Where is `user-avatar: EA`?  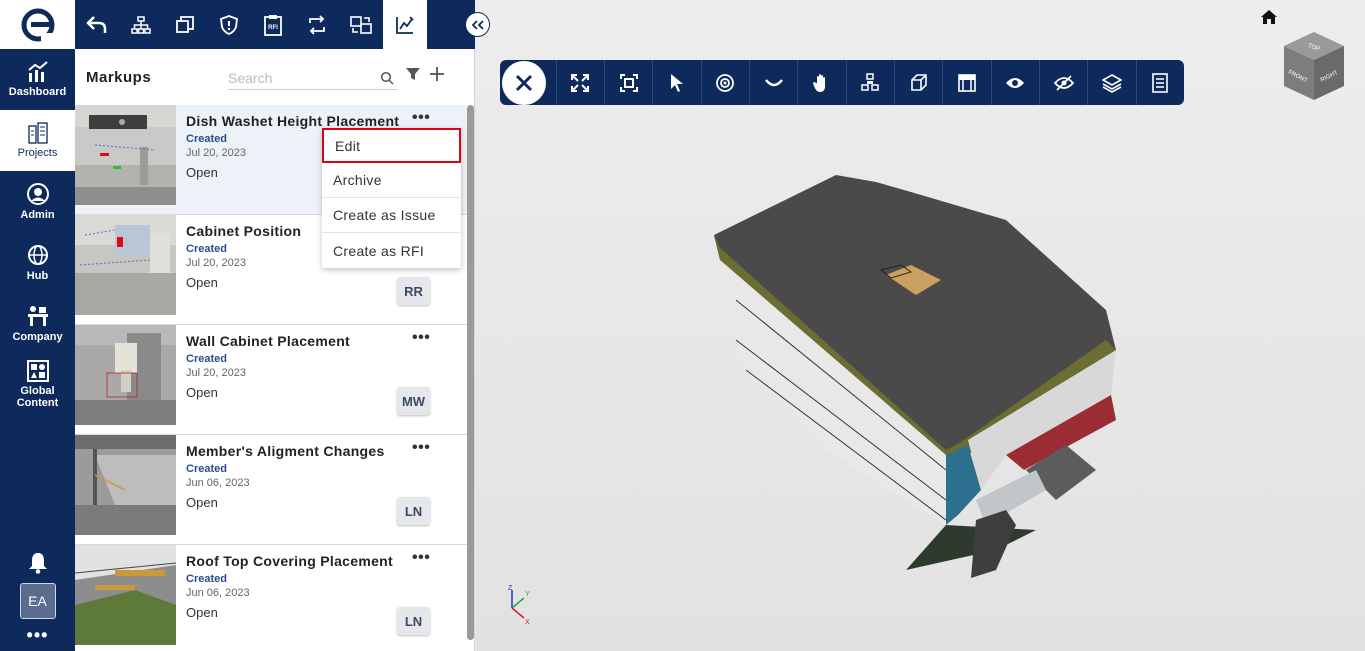
user-avatar: EA is located at coordinates (37, 601).